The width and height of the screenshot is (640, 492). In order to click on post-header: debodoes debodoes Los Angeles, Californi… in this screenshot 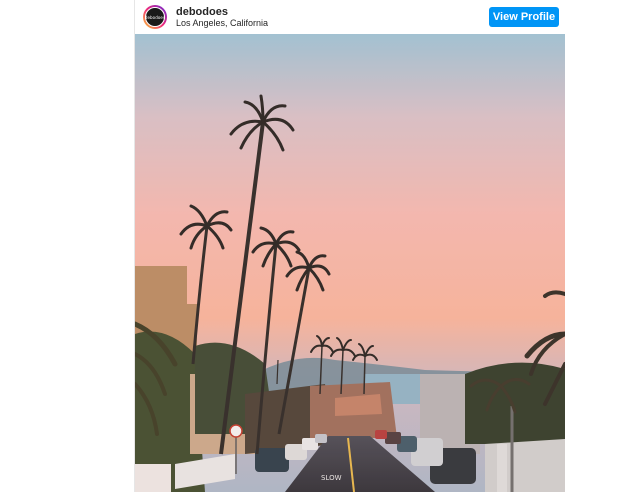, I will do `click(350, 17)`.